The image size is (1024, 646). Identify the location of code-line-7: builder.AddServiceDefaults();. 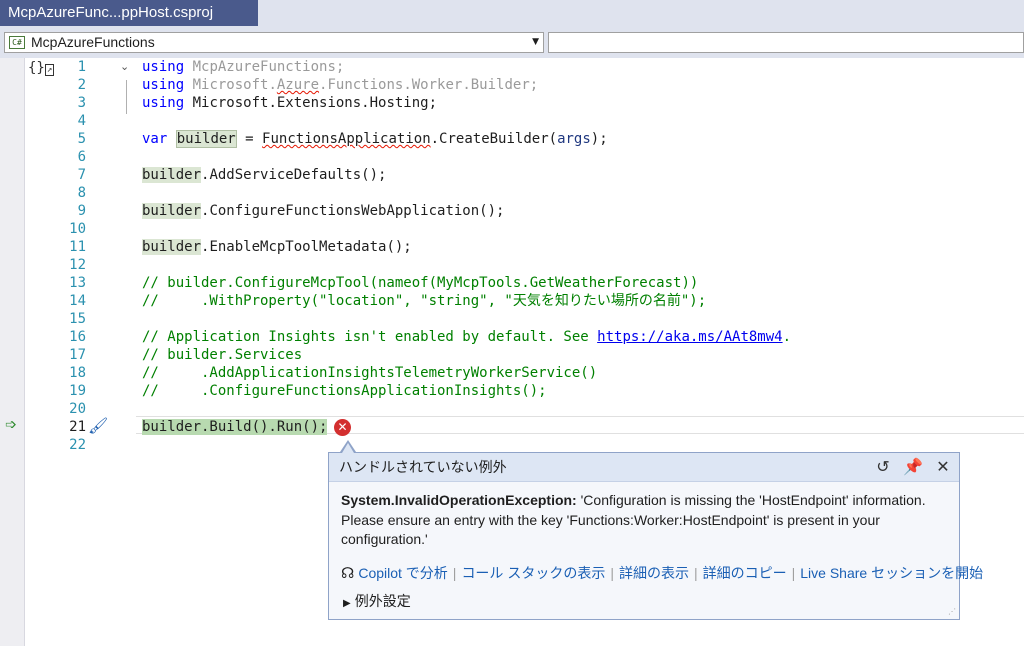
(264, 175).